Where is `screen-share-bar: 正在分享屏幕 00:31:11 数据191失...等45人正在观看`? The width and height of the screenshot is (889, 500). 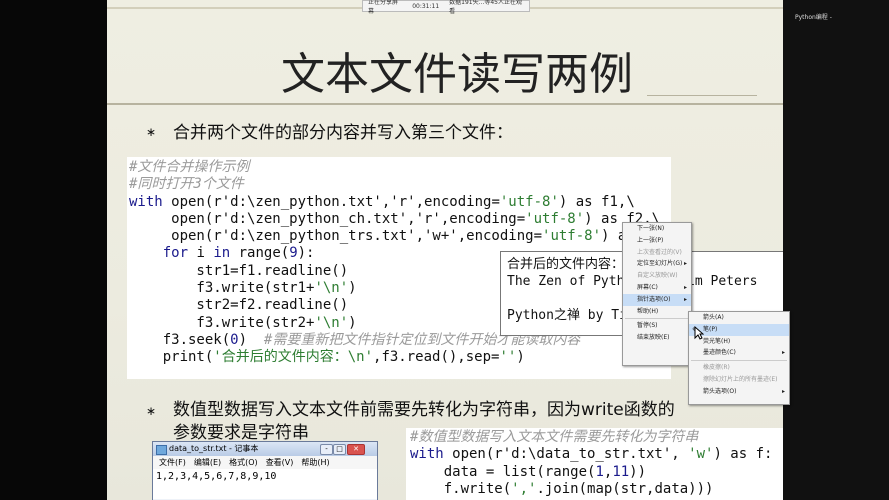
screen-share-bar: 正在分享屏幕 00:31:11 数据191失...等45人正在观看 is located at coordinates (446, 7).